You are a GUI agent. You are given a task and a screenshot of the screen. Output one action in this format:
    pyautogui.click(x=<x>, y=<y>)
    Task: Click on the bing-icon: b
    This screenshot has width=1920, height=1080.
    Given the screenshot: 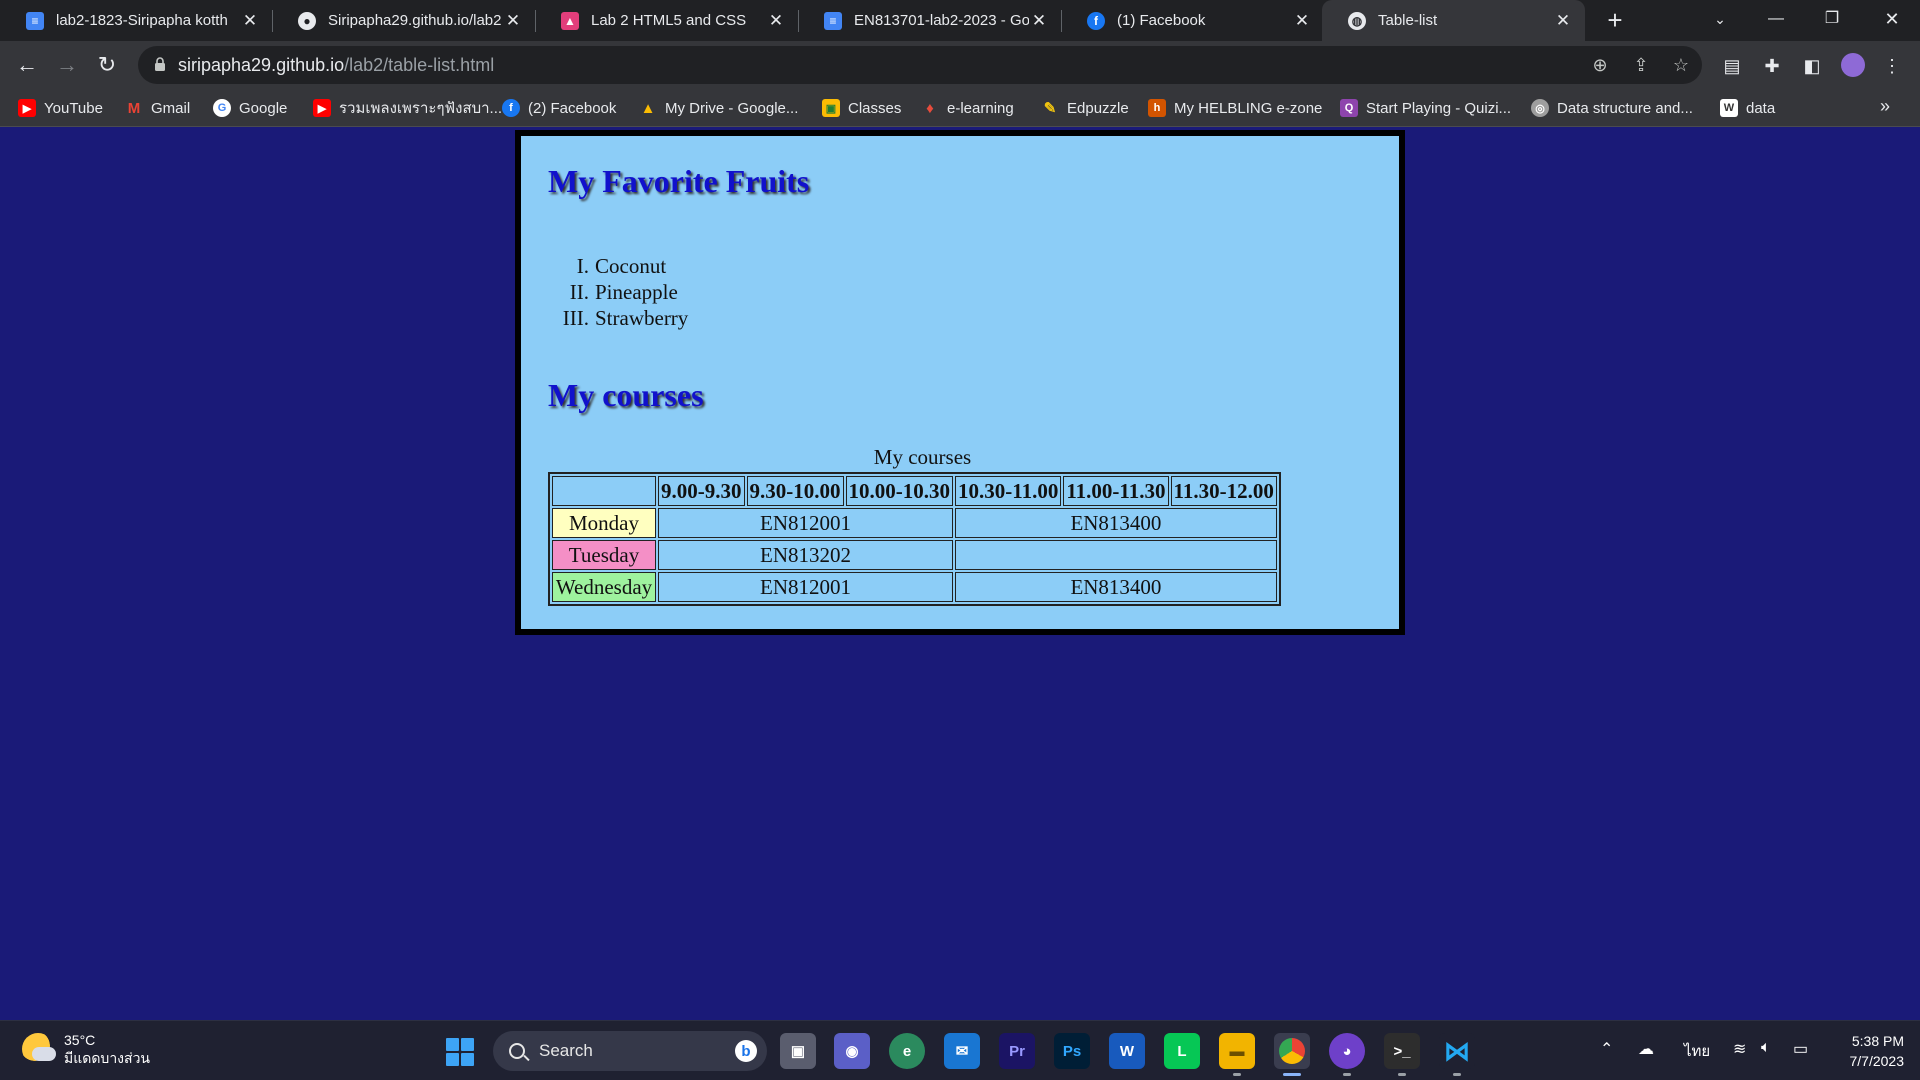 What is the action you would take?
    pyautogui.click(x=746, y=1051)
    